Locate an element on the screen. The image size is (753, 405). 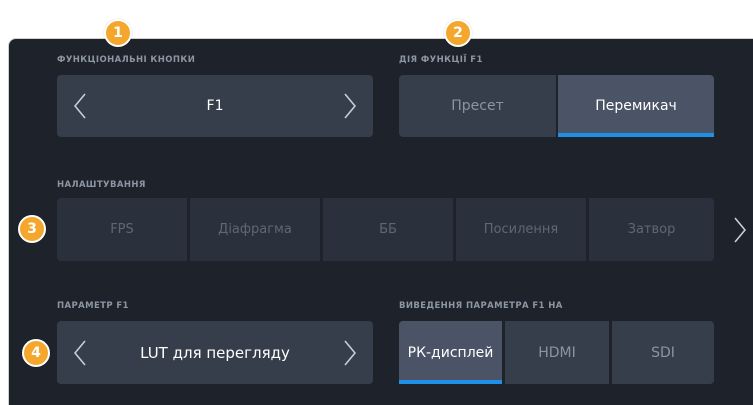
callout-marker-3: 3 is located at coordinates (32, 229).